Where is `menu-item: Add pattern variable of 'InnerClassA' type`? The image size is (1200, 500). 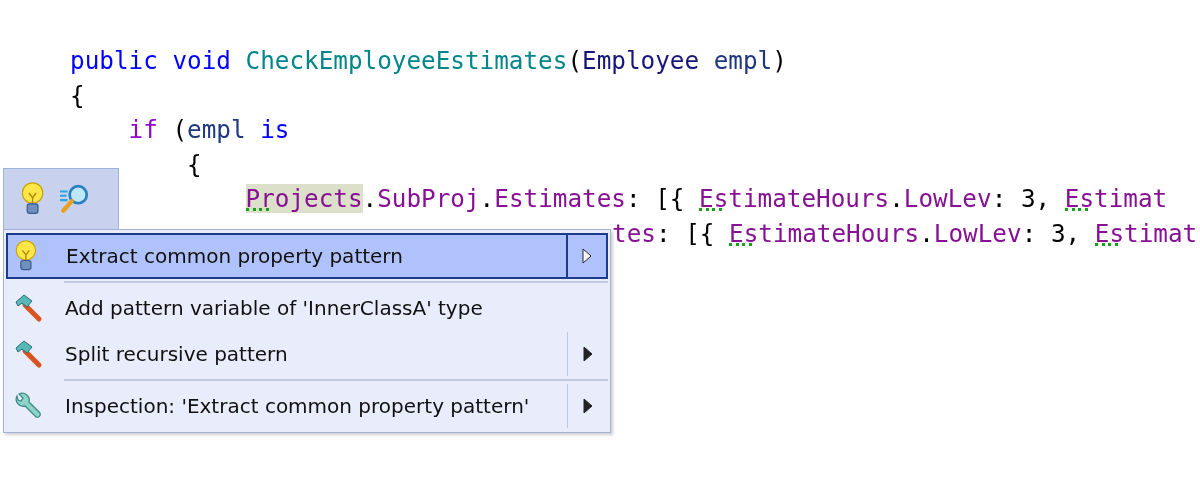 menu-item: Add pattern variable of 'InnerClassA' type is located at coordinates (307, 308).